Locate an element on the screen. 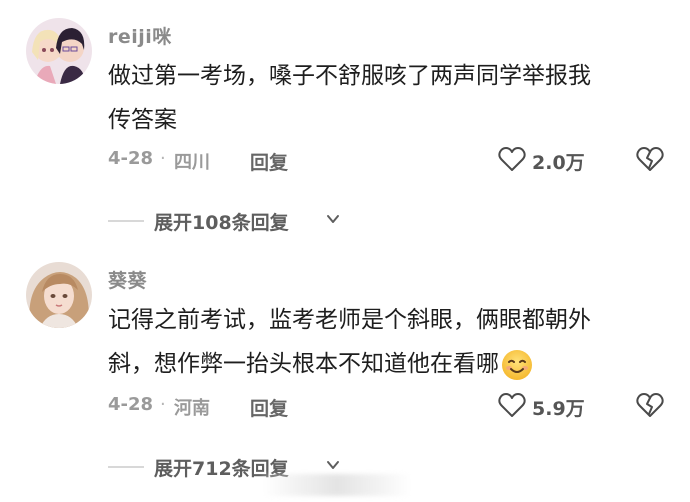 This screenshot has width=690, height=502. comment-meta: 4-28 · 四川 回复 2.0万 is located at coordinates (388, 160).